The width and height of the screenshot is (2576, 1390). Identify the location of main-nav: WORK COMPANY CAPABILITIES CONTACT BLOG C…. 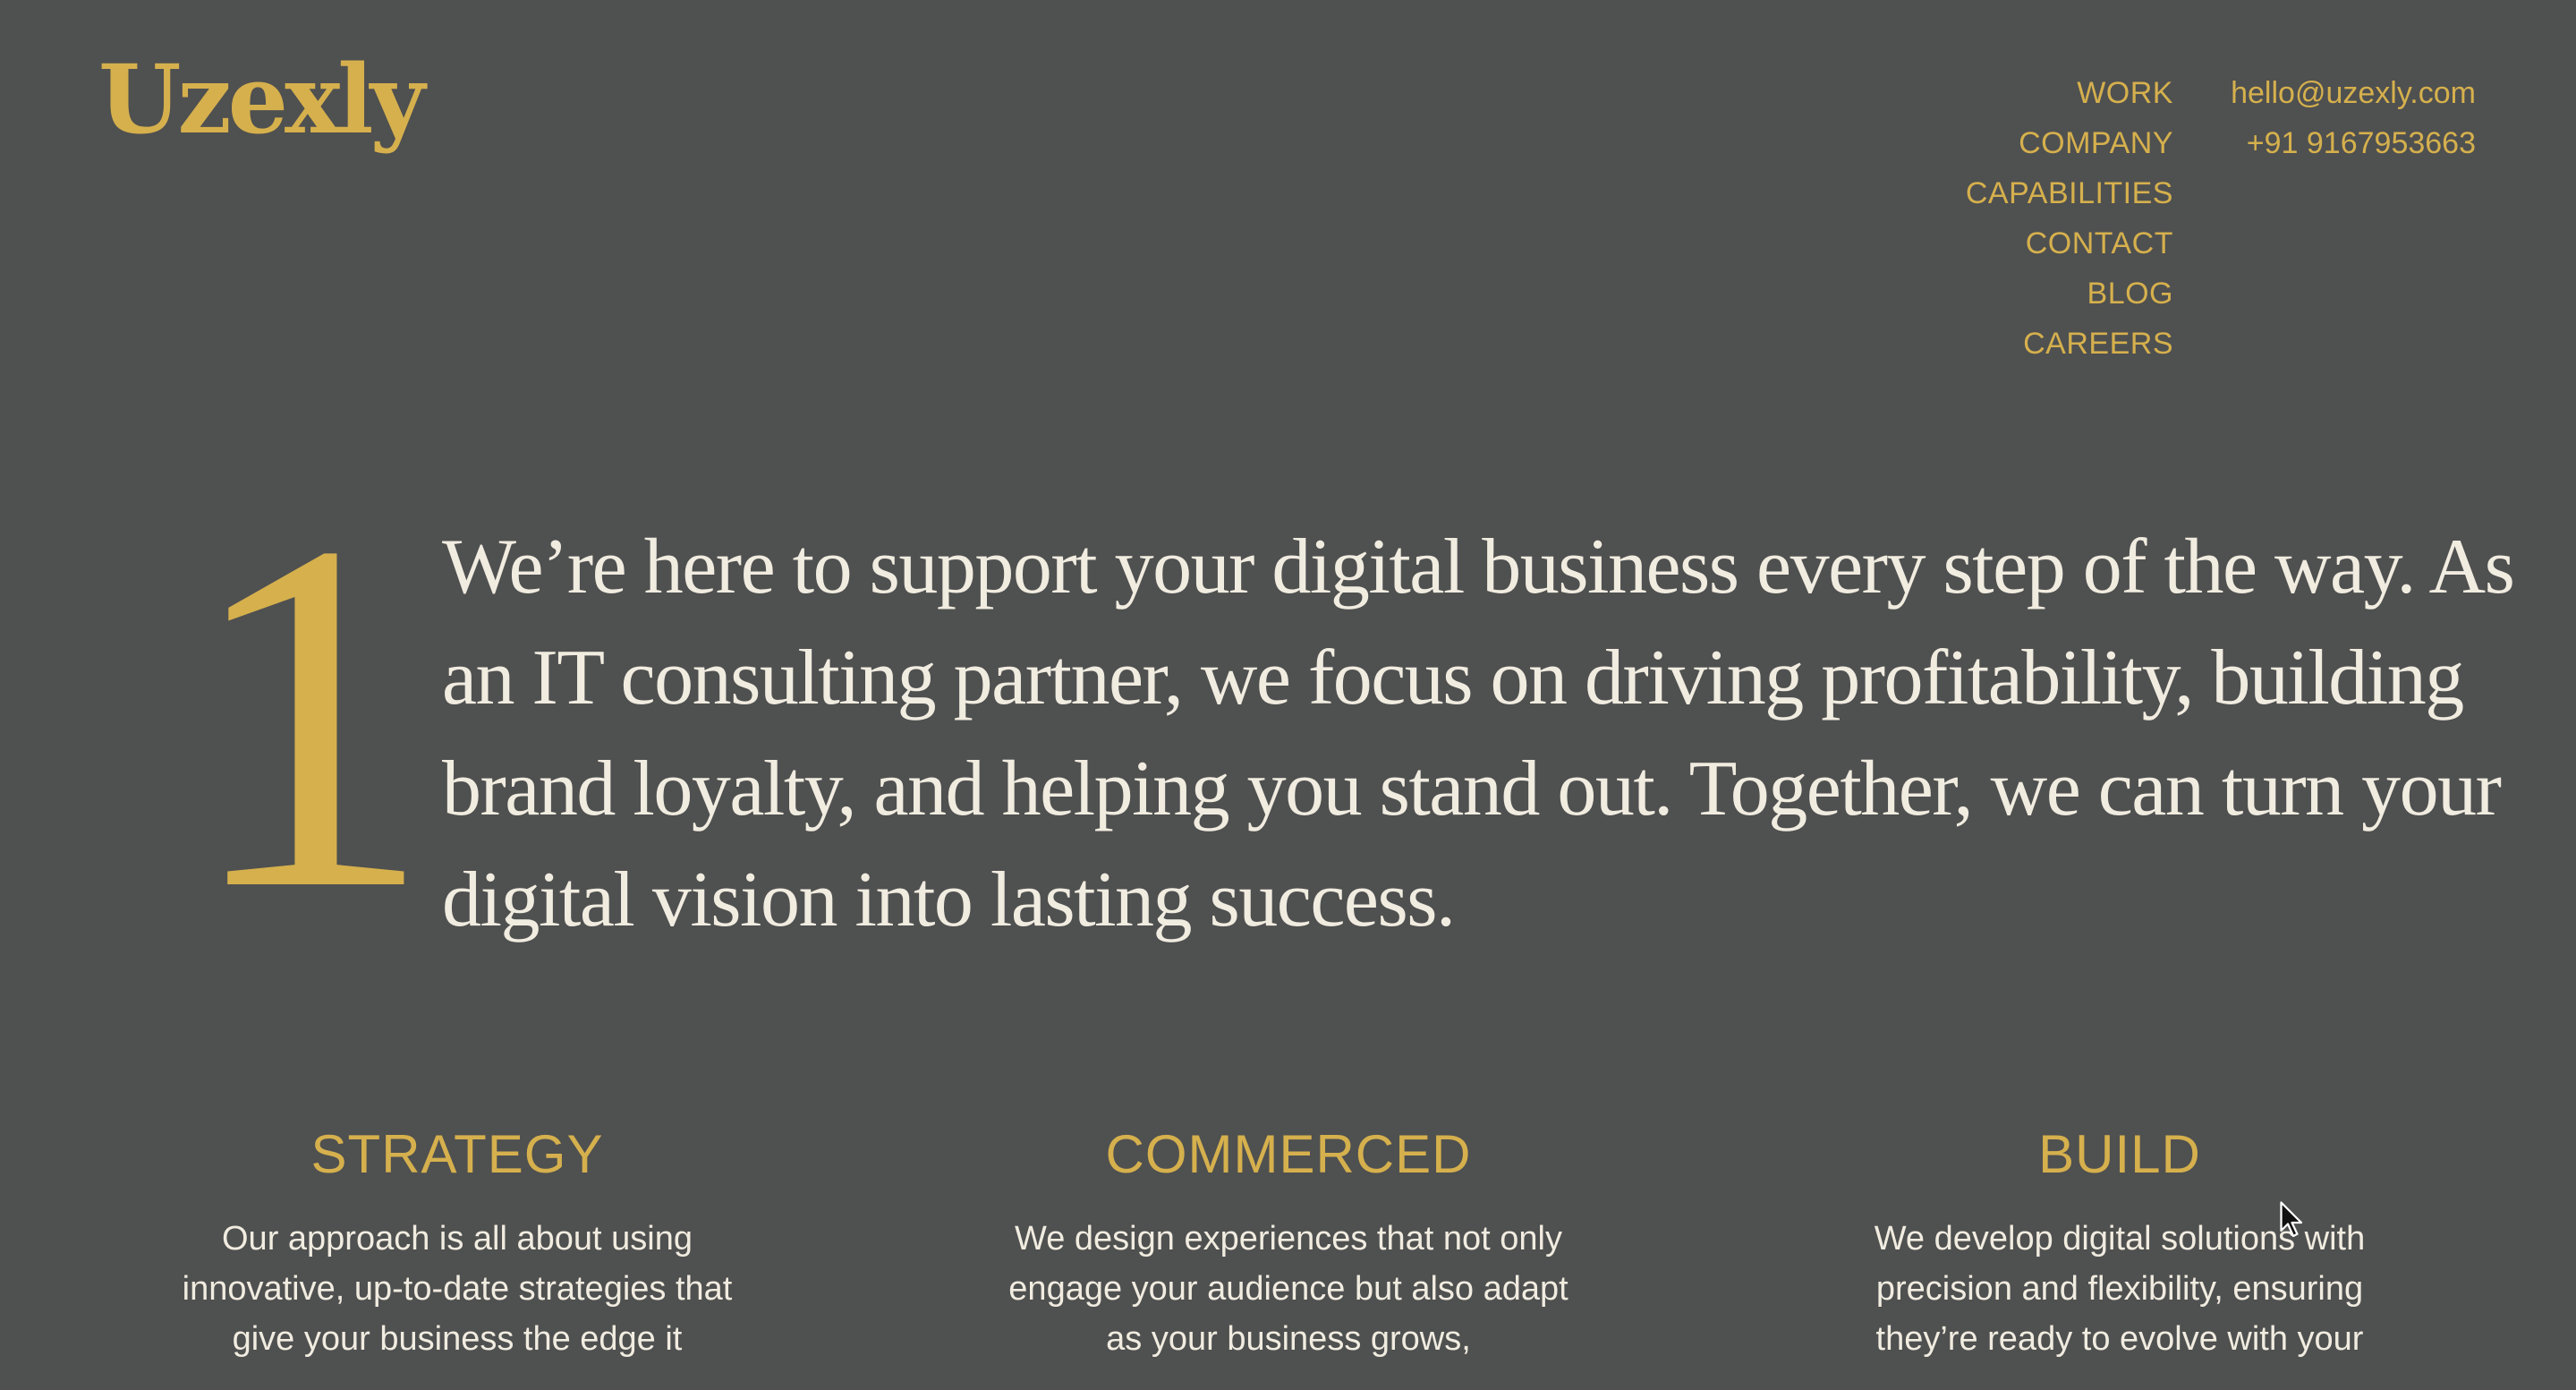
(2069, 218).